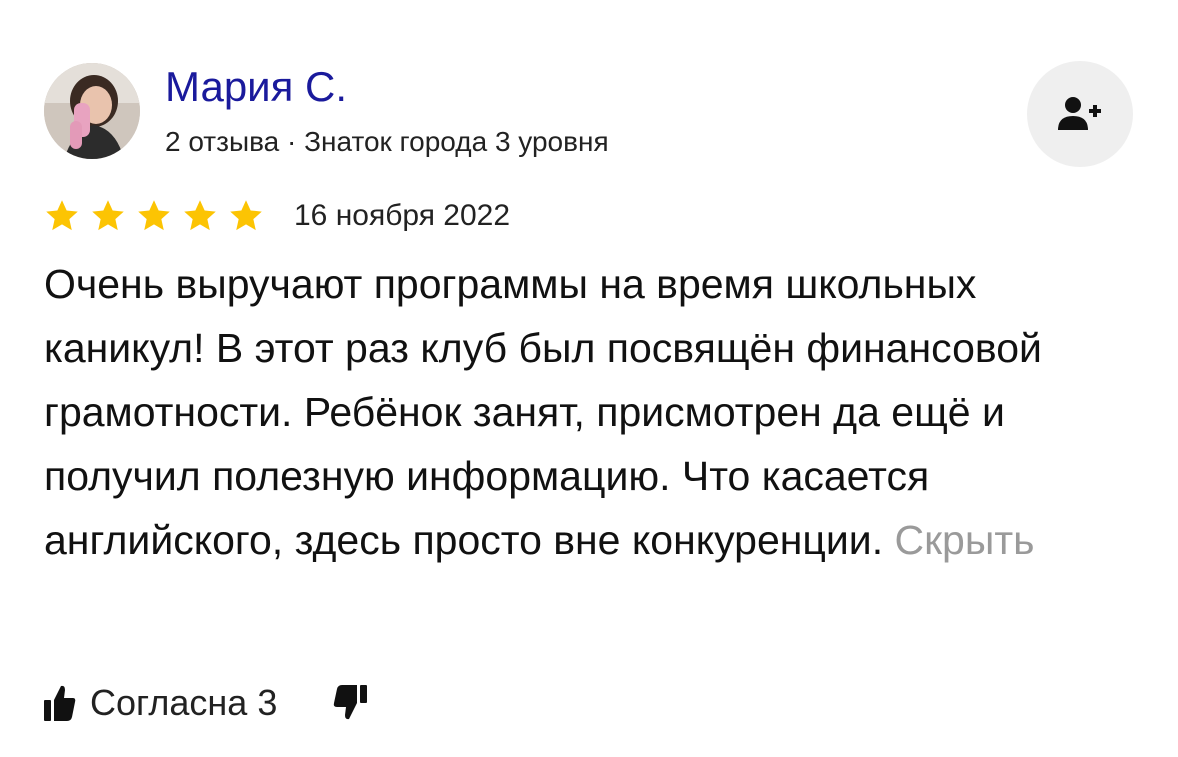  I want to click on author-meta: 2 отзыва · Знаток города 3 уровня, so click(387, 141).